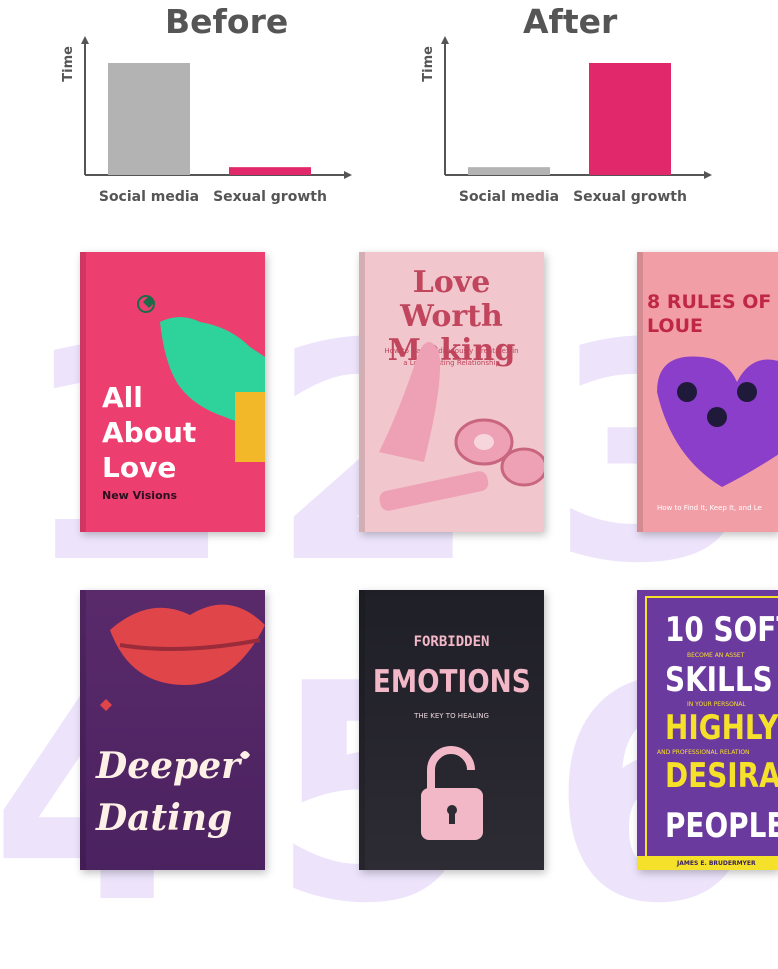 Image resolution: width=778 pixels, height=969 pixels. I want to click on book-all-about-love: All About Love New Visions, so click(172, 392).